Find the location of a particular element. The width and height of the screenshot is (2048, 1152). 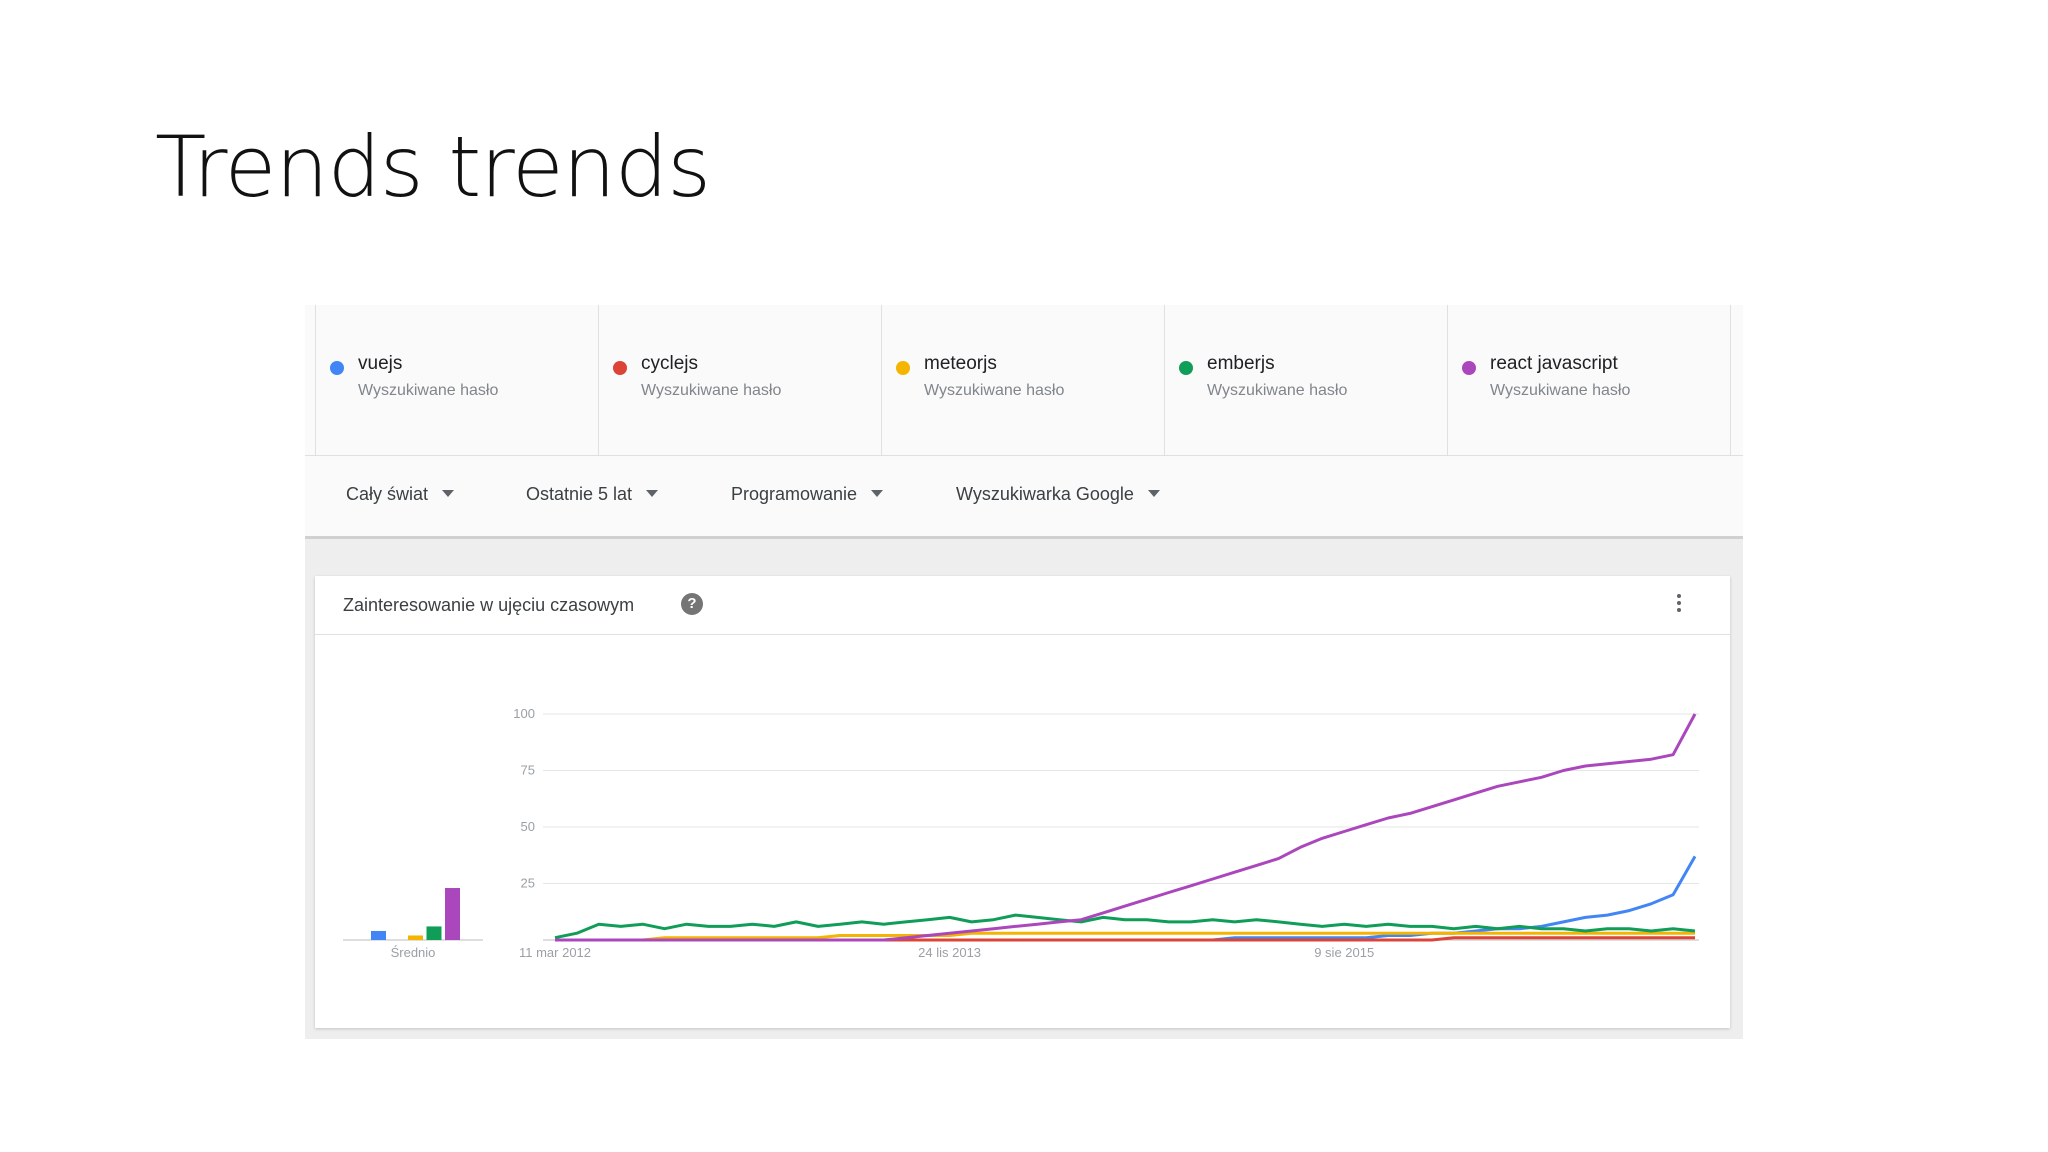

x-tick-label: 24 lis 2013 is located at coordinates (949, 952).